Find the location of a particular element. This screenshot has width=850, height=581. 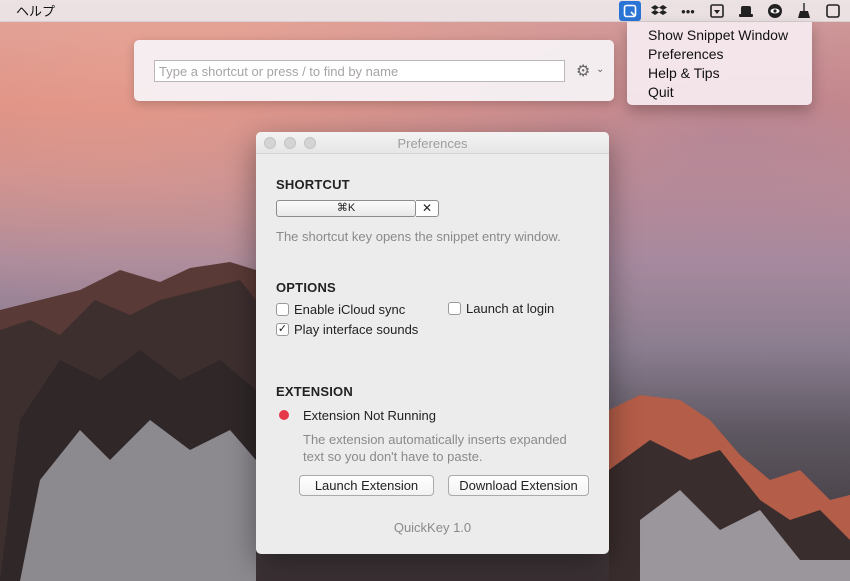

window-title: Preferences is located at coordinates (432, 143).